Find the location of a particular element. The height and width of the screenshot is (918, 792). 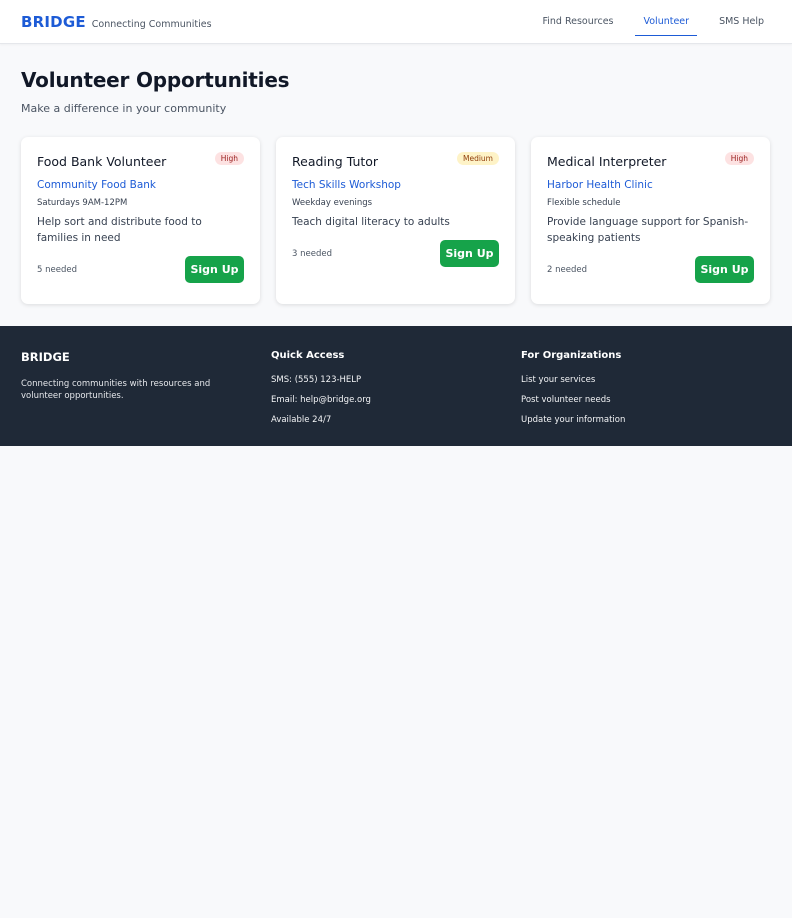

opportunity-description: Teach digital literacy to adults is located at coordinates (371, 222).